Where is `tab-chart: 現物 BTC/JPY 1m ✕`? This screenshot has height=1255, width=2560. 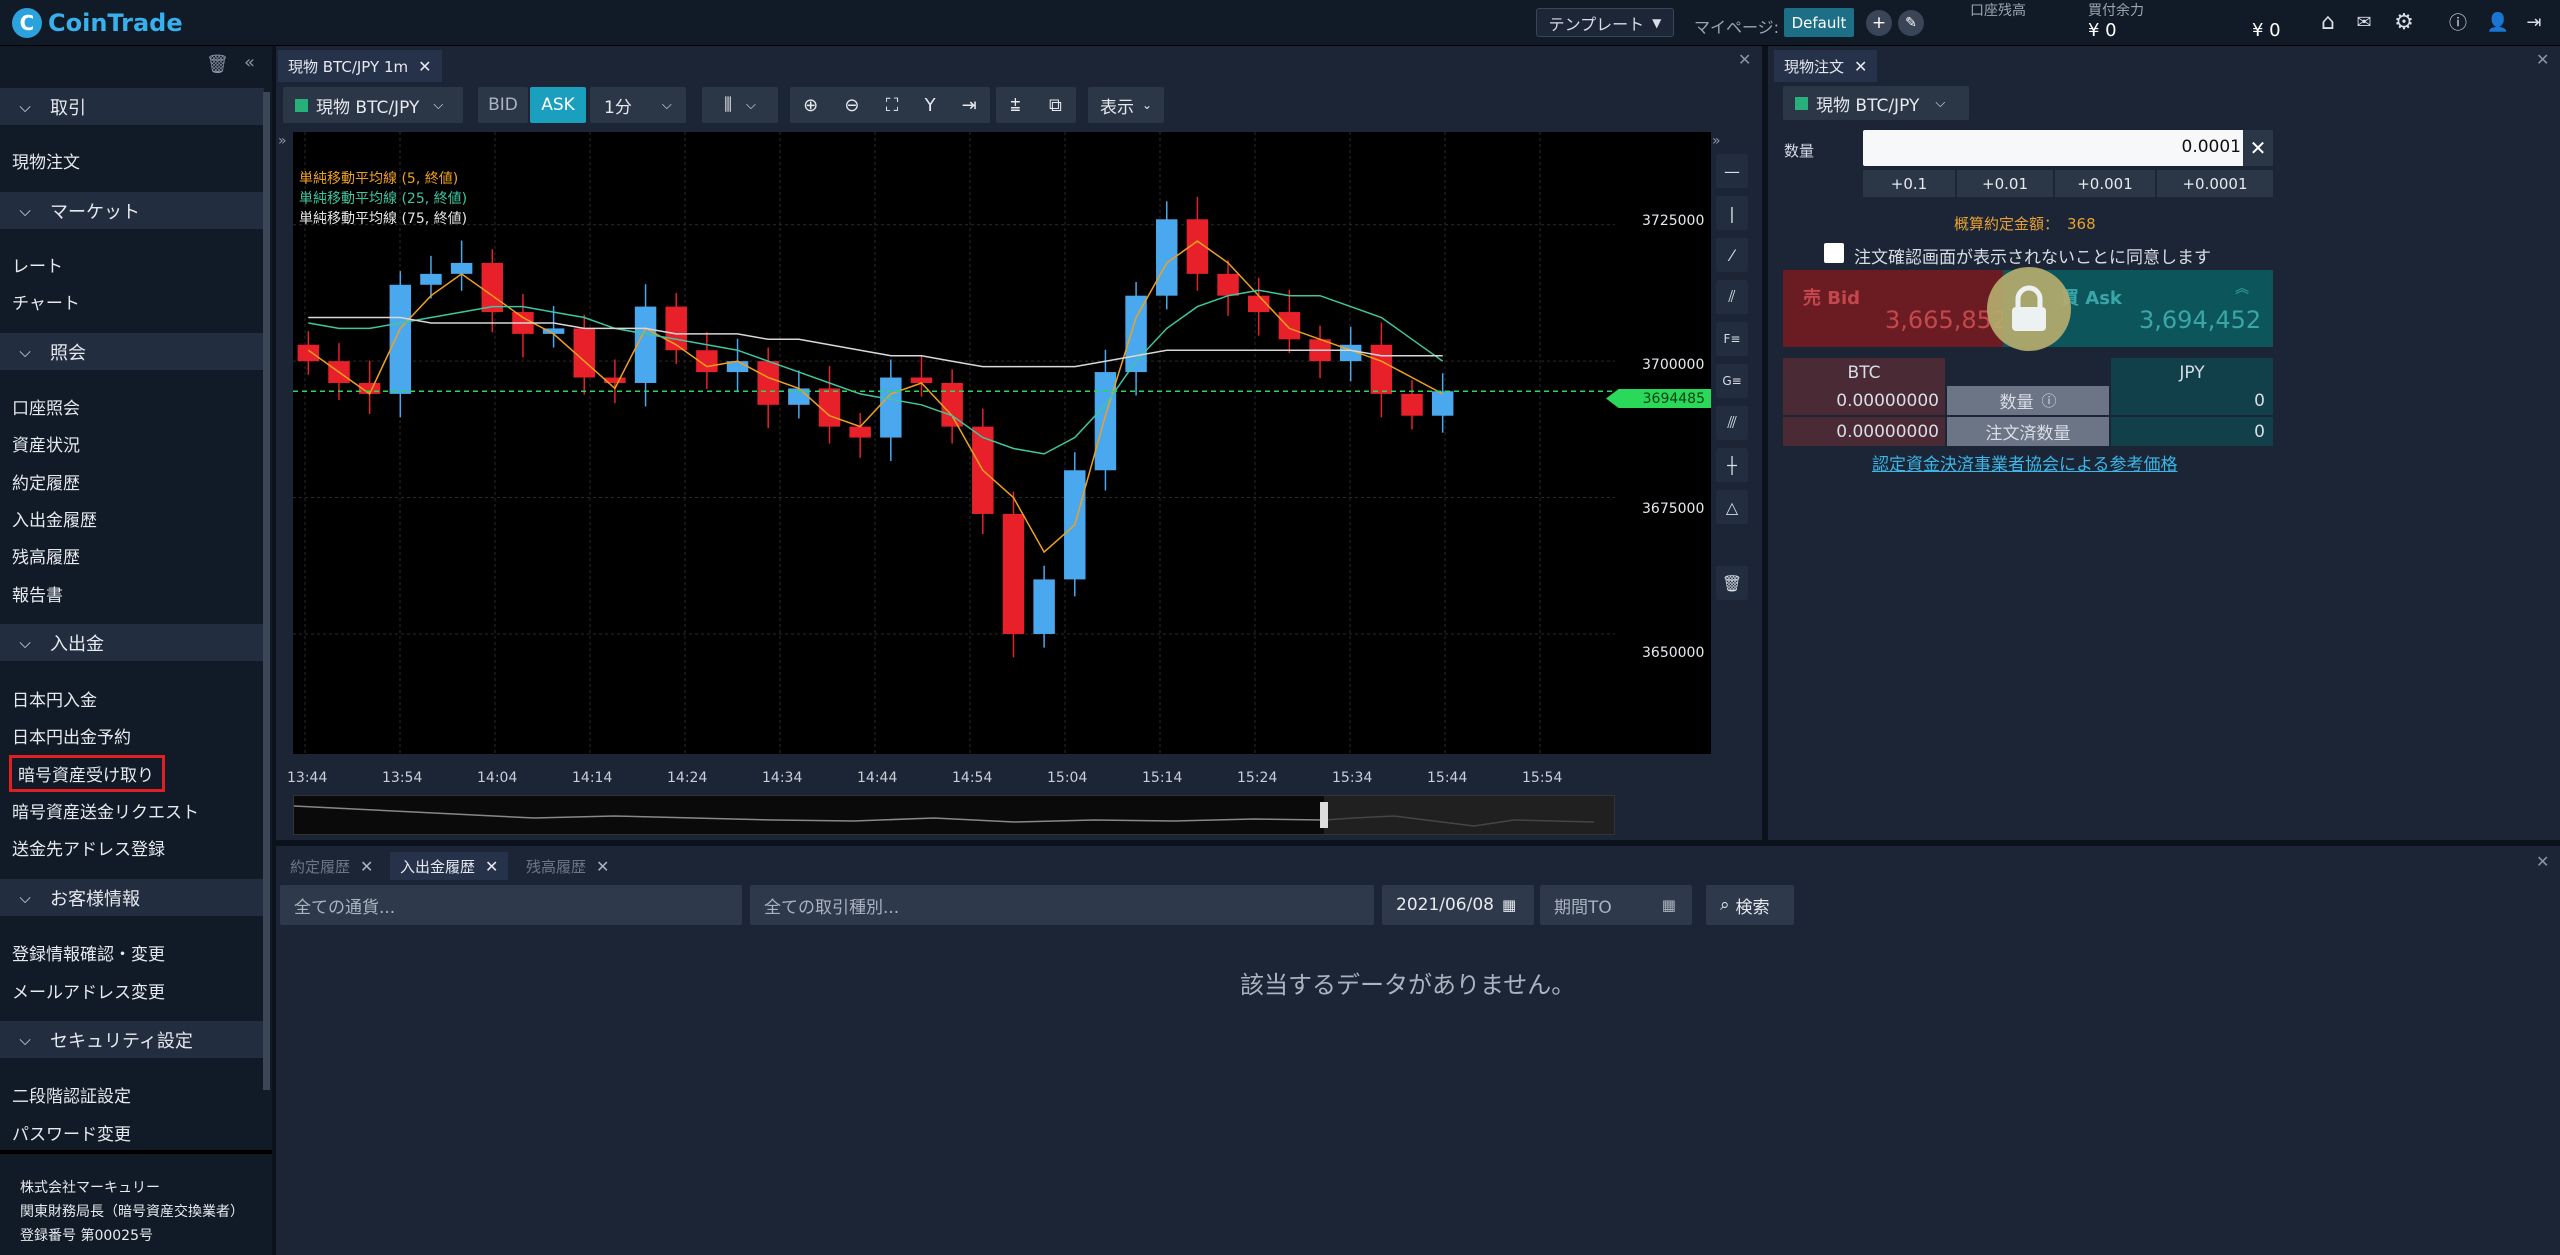
tab-chart: 現物 BTC/JPY 1m ✕ is located at coordinates (360, 66).